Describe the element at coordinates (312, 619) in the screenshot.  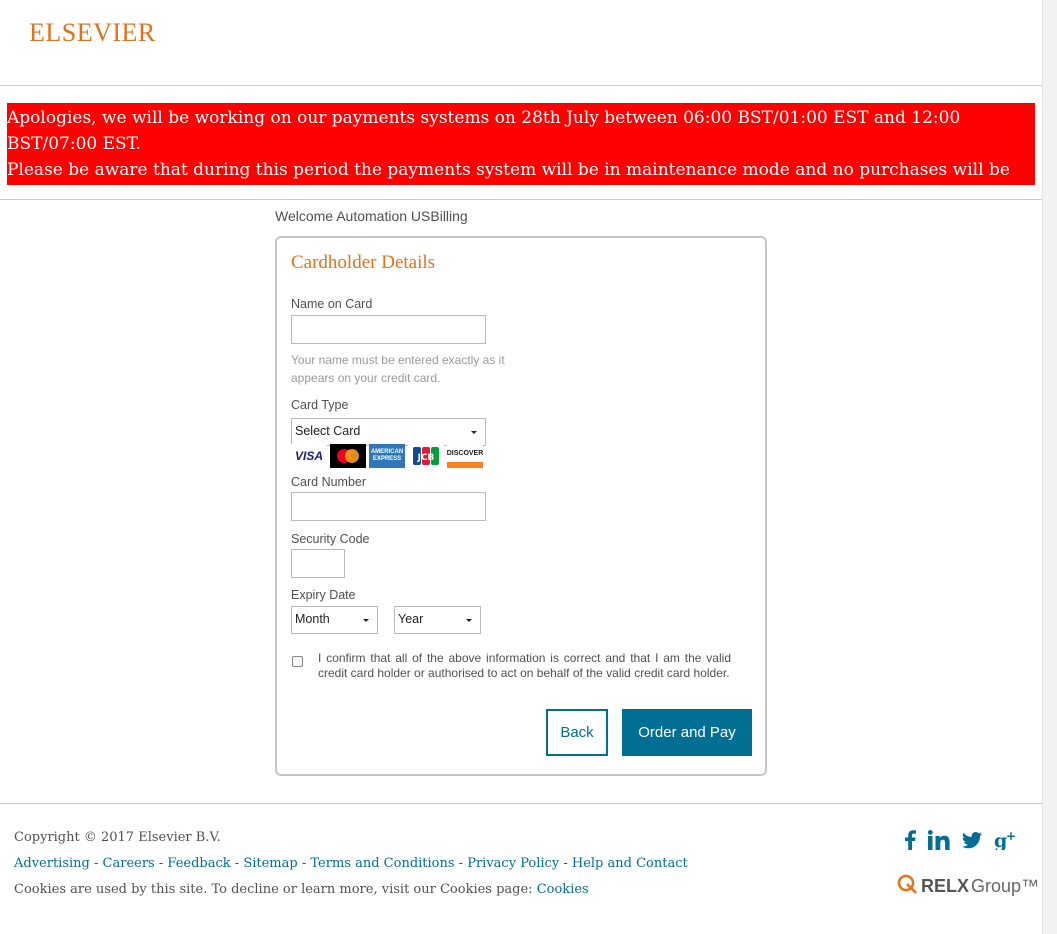
I see `expiry-month-selected: Month` at that location.